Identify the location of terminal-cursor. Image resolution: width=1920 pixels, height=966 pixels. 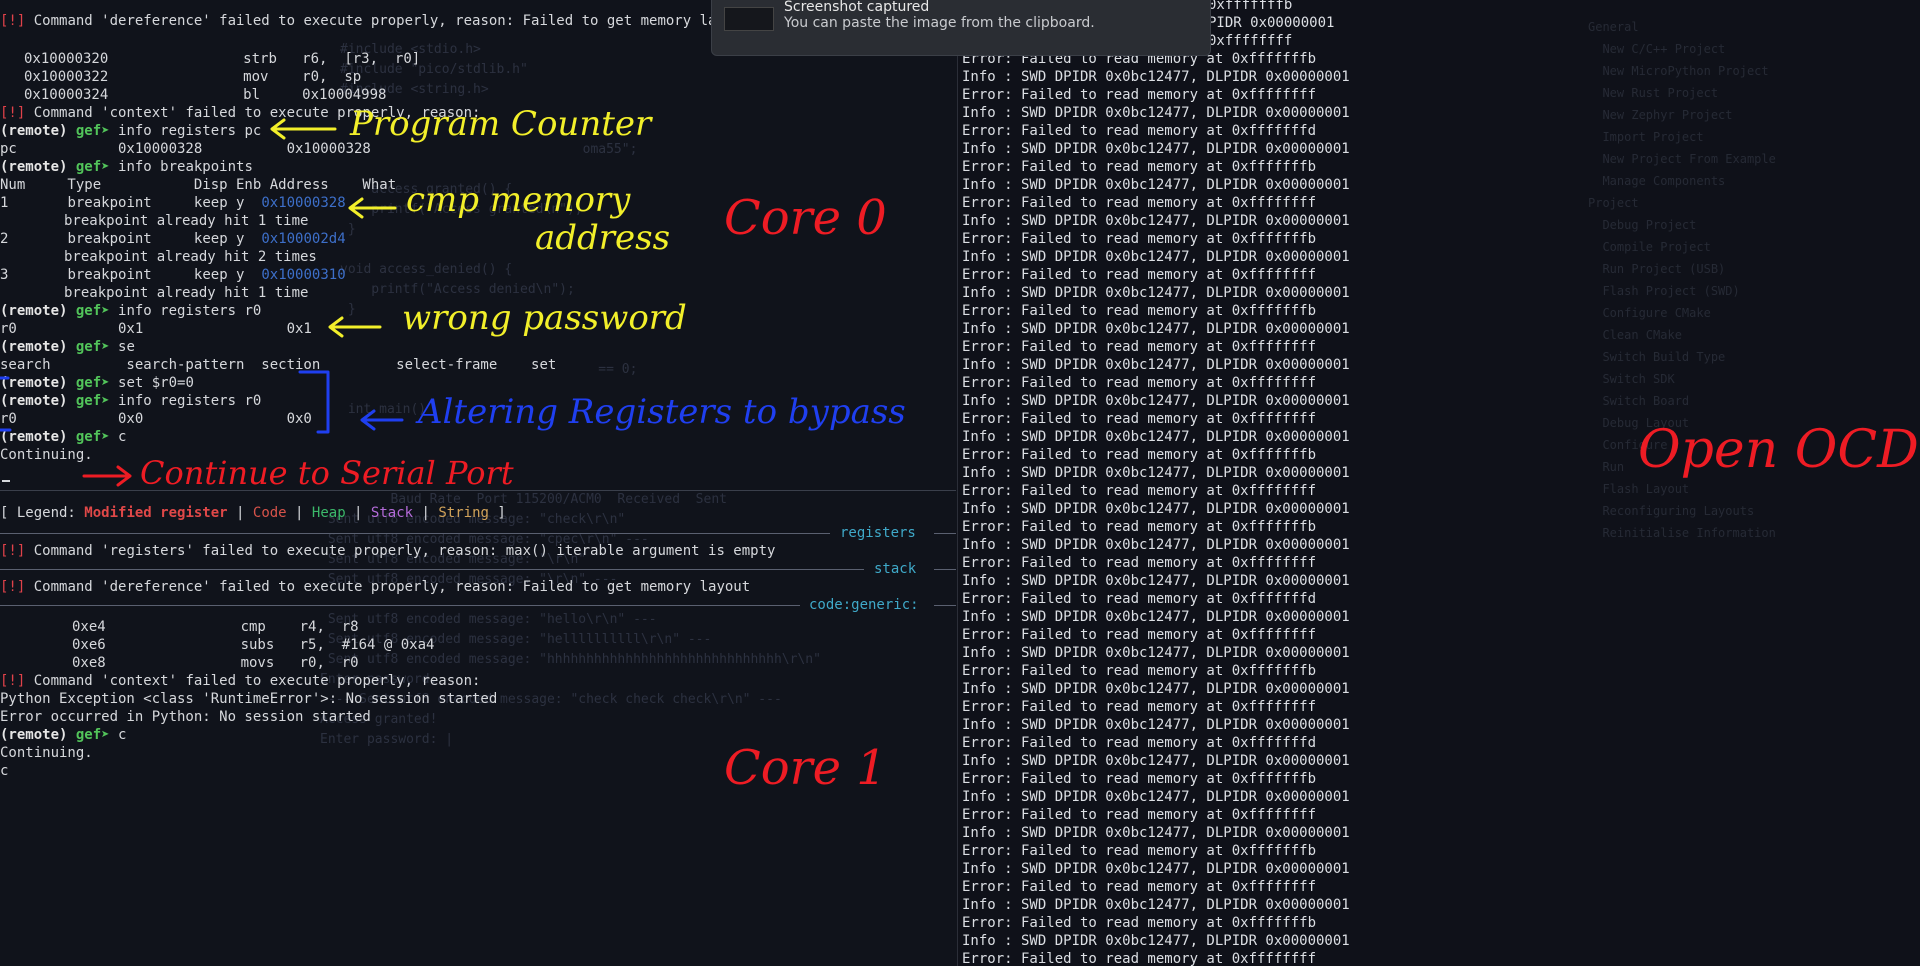
(6, 481).